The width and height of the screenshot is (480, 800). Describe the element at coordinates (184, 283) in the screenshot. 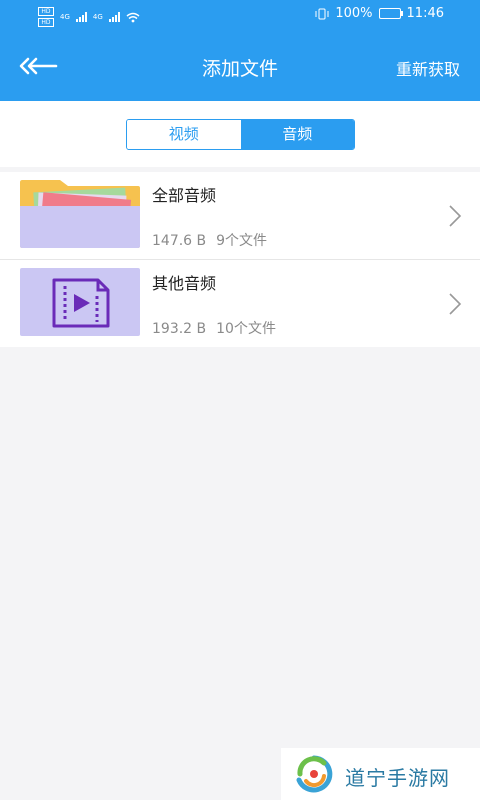

I see `item-name: 其他音频` at that location.